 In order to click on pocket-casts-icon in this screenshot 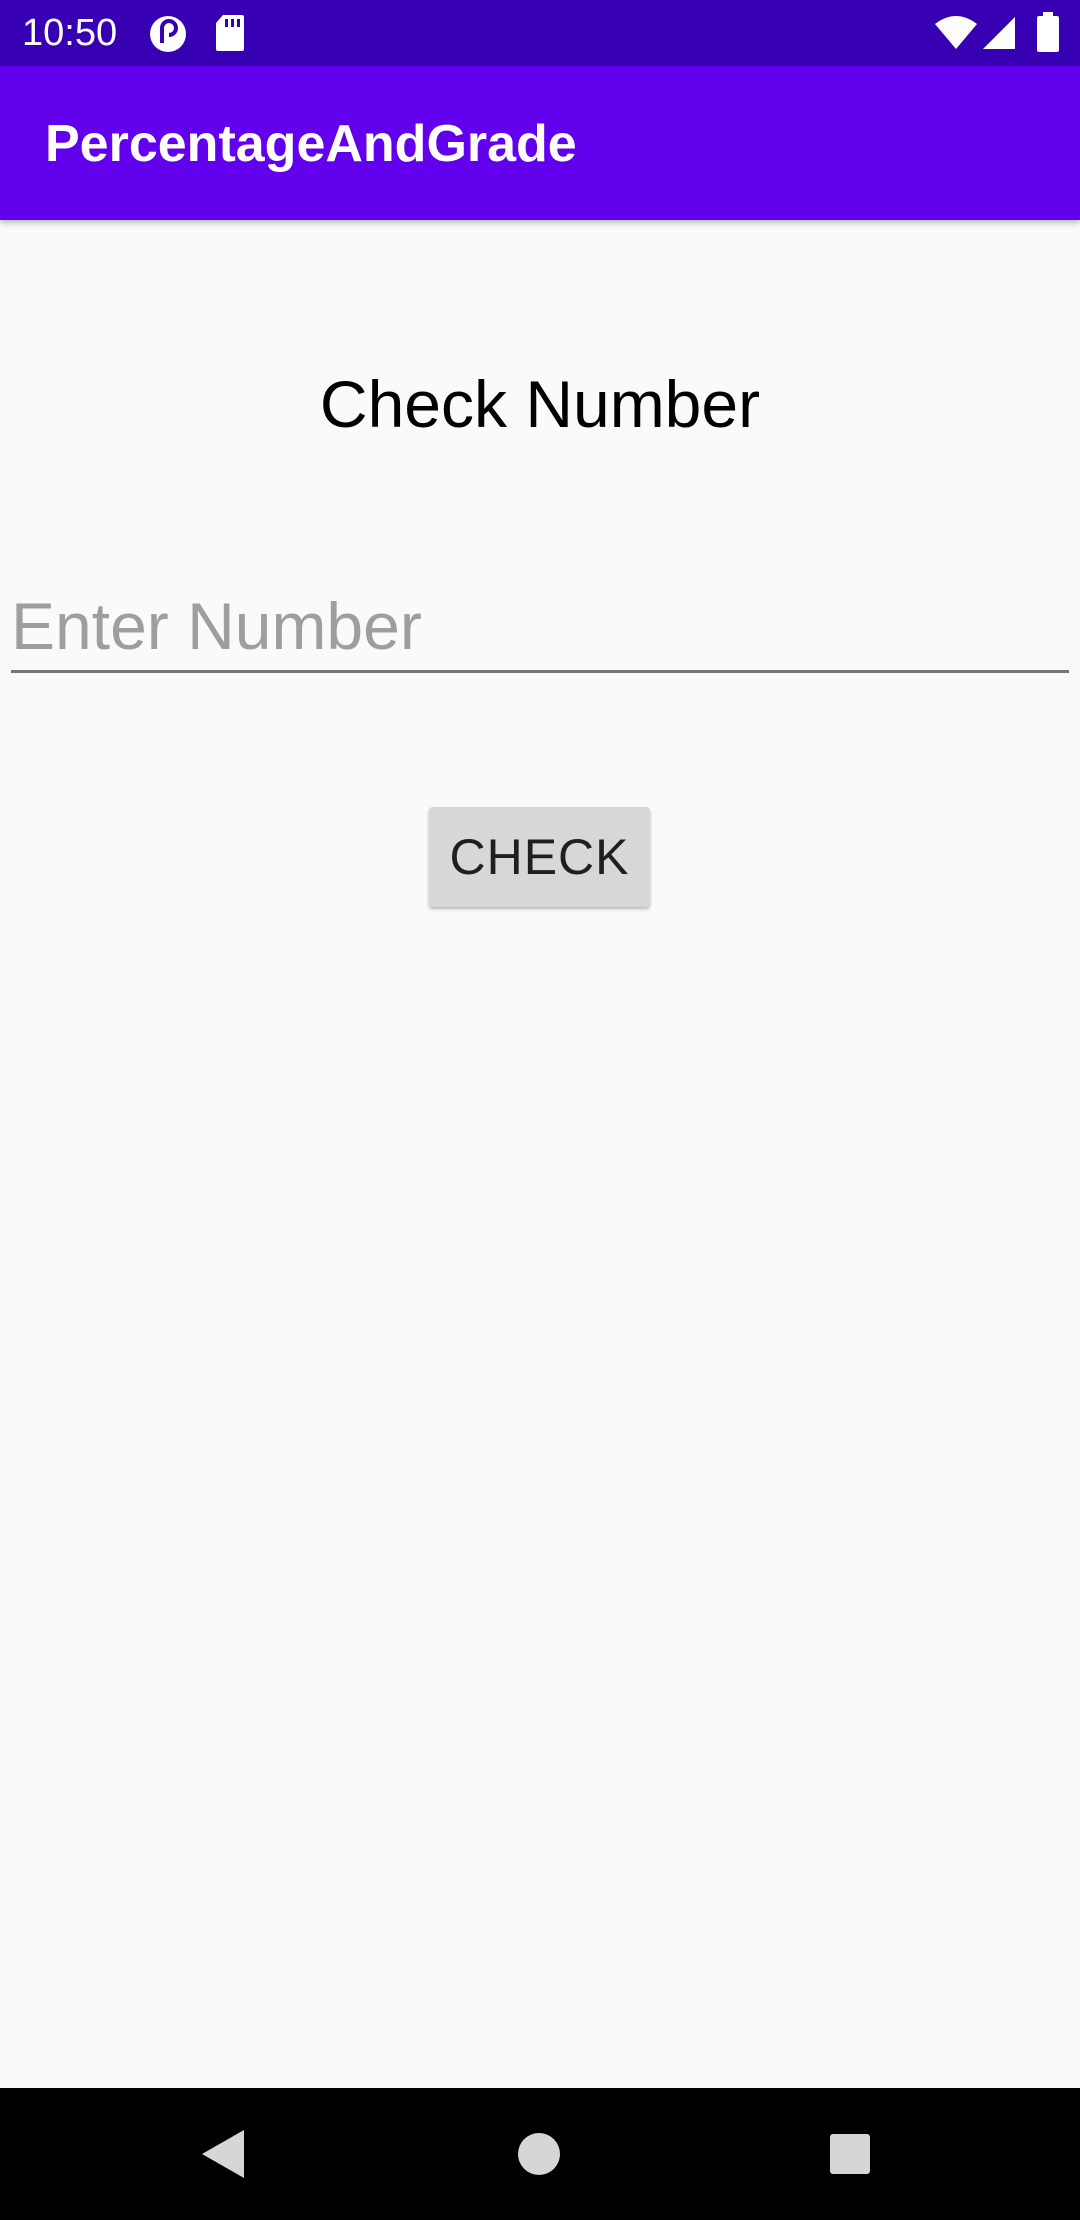, I will do `click(168, 36)`.